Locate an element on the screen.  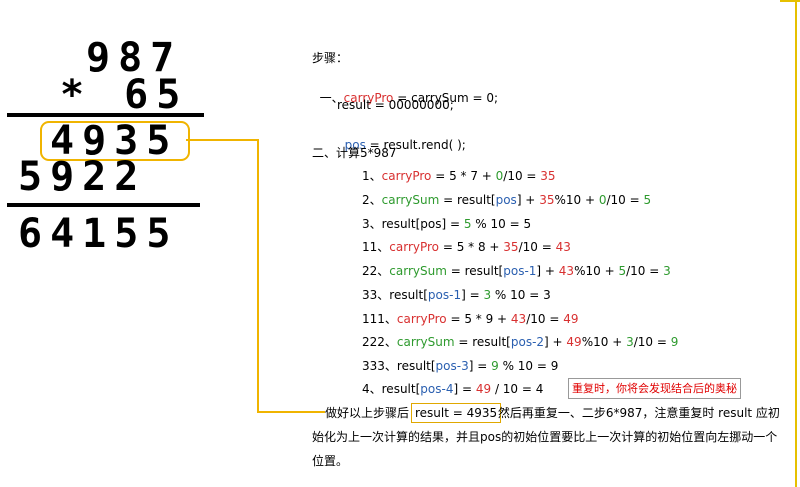
seg: 3、result[pos] = is located at coordinates (413, 224).